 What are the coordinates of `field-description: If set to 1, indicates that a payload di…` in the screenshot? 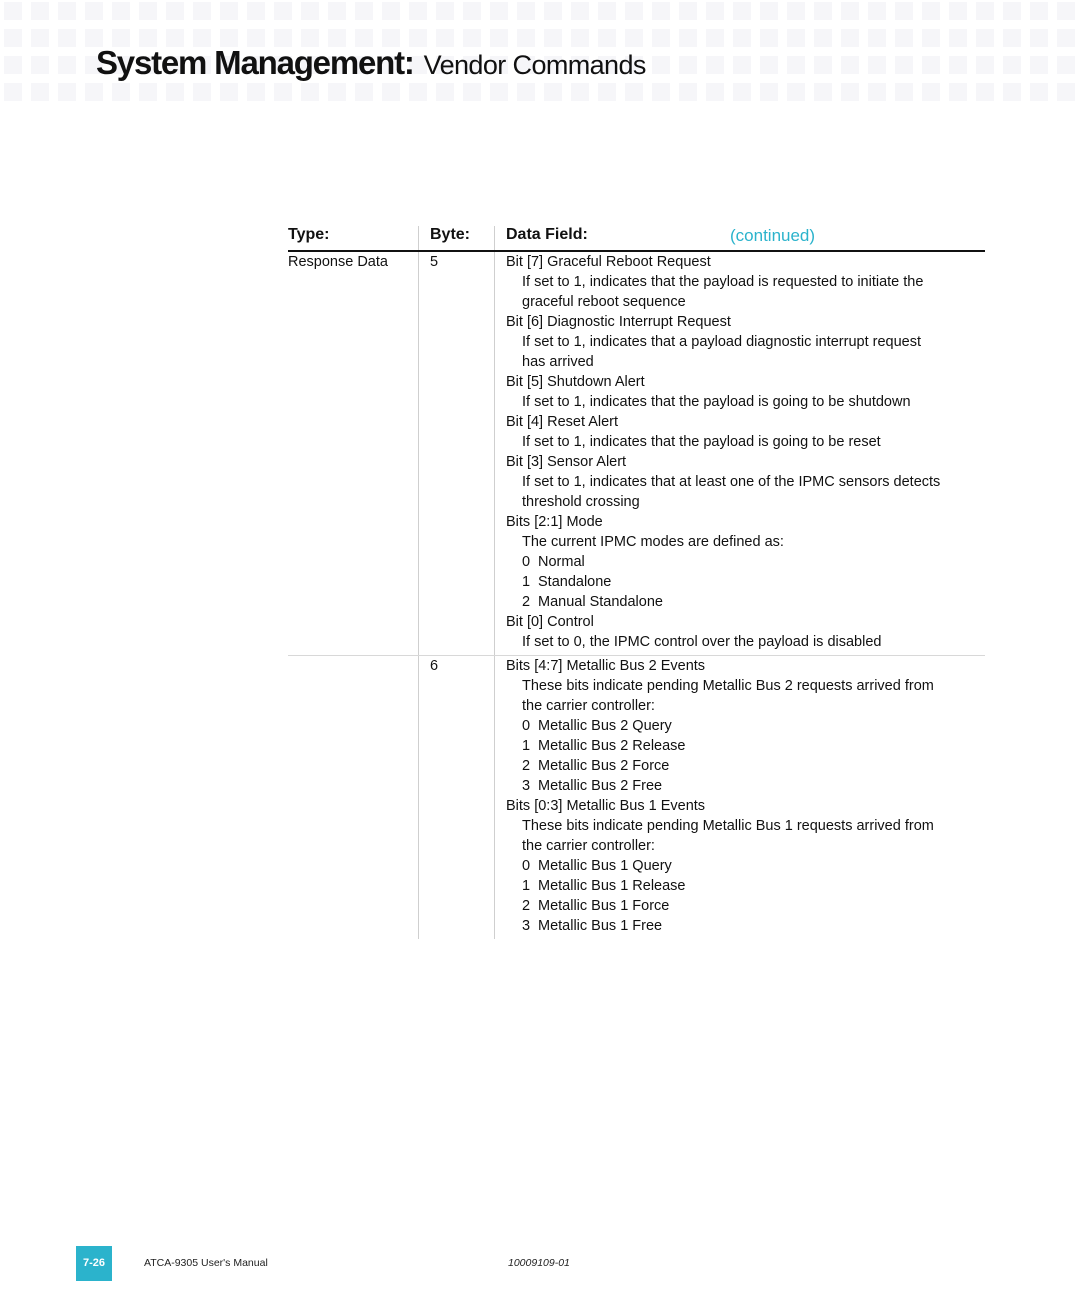 It's located at (723, 342).